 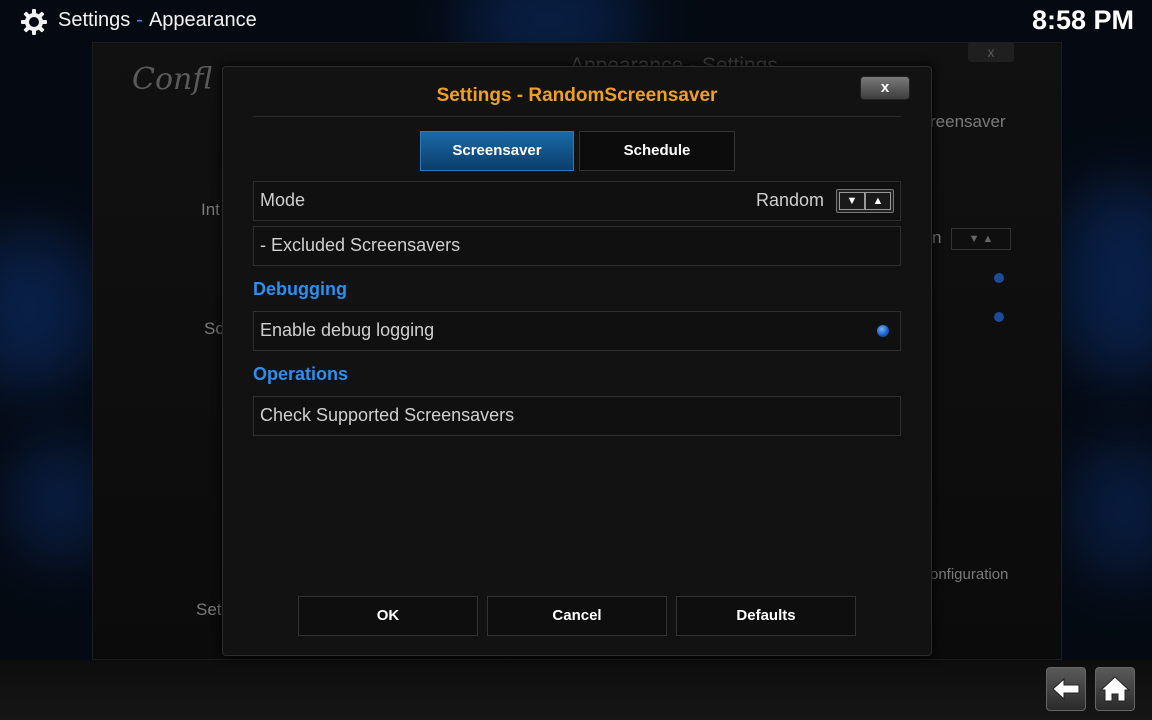 I want to click on setting-excluded-label: - Excluded Screensavers, so click(x=360, y=245).